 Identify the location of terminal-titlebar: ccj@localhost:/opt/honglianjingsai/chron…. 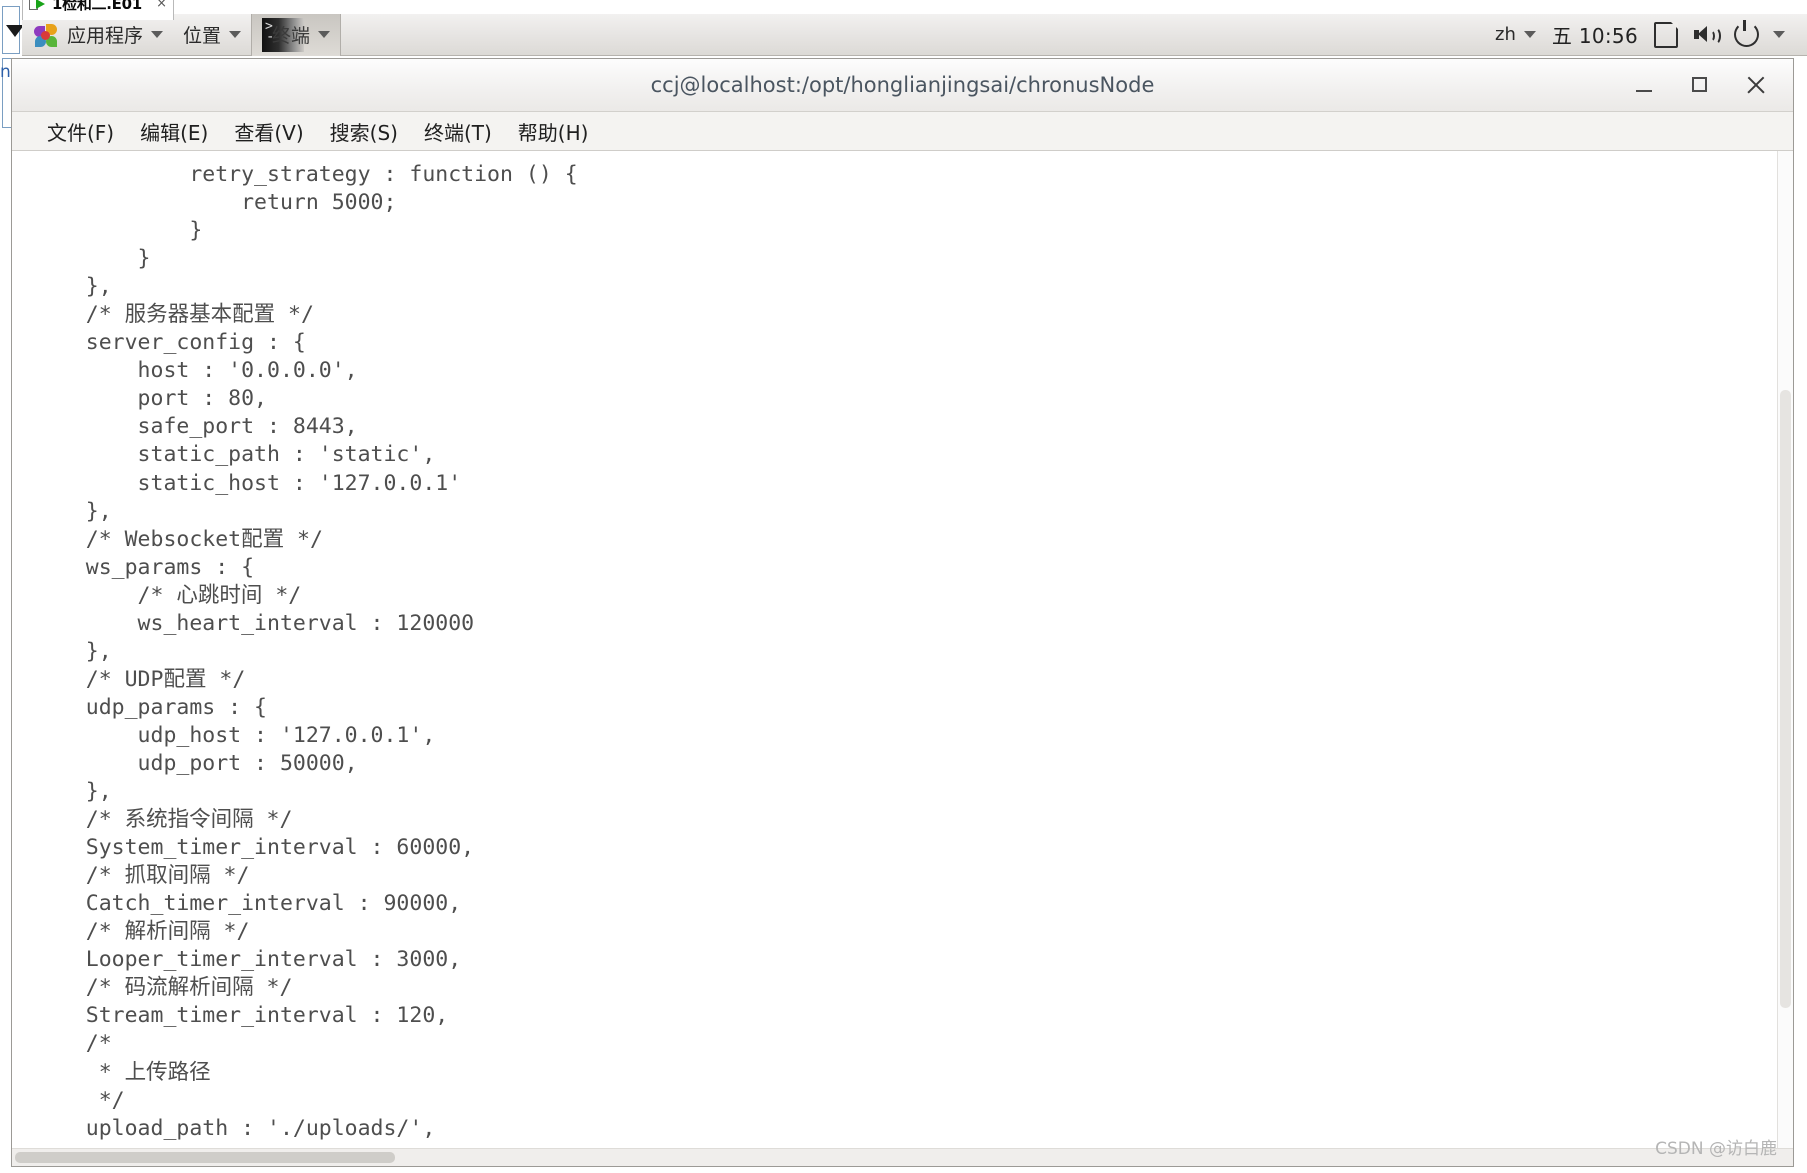
(902, 85).